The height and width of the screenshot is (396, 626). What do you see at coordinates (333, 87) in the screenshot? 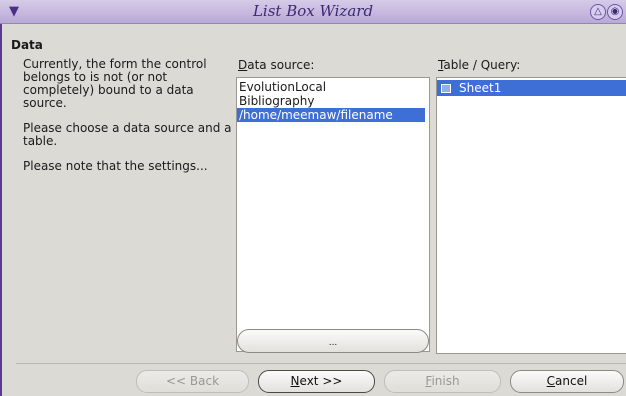
I see `list-item: EvolutionLocal` at bounding box center [333, 87].